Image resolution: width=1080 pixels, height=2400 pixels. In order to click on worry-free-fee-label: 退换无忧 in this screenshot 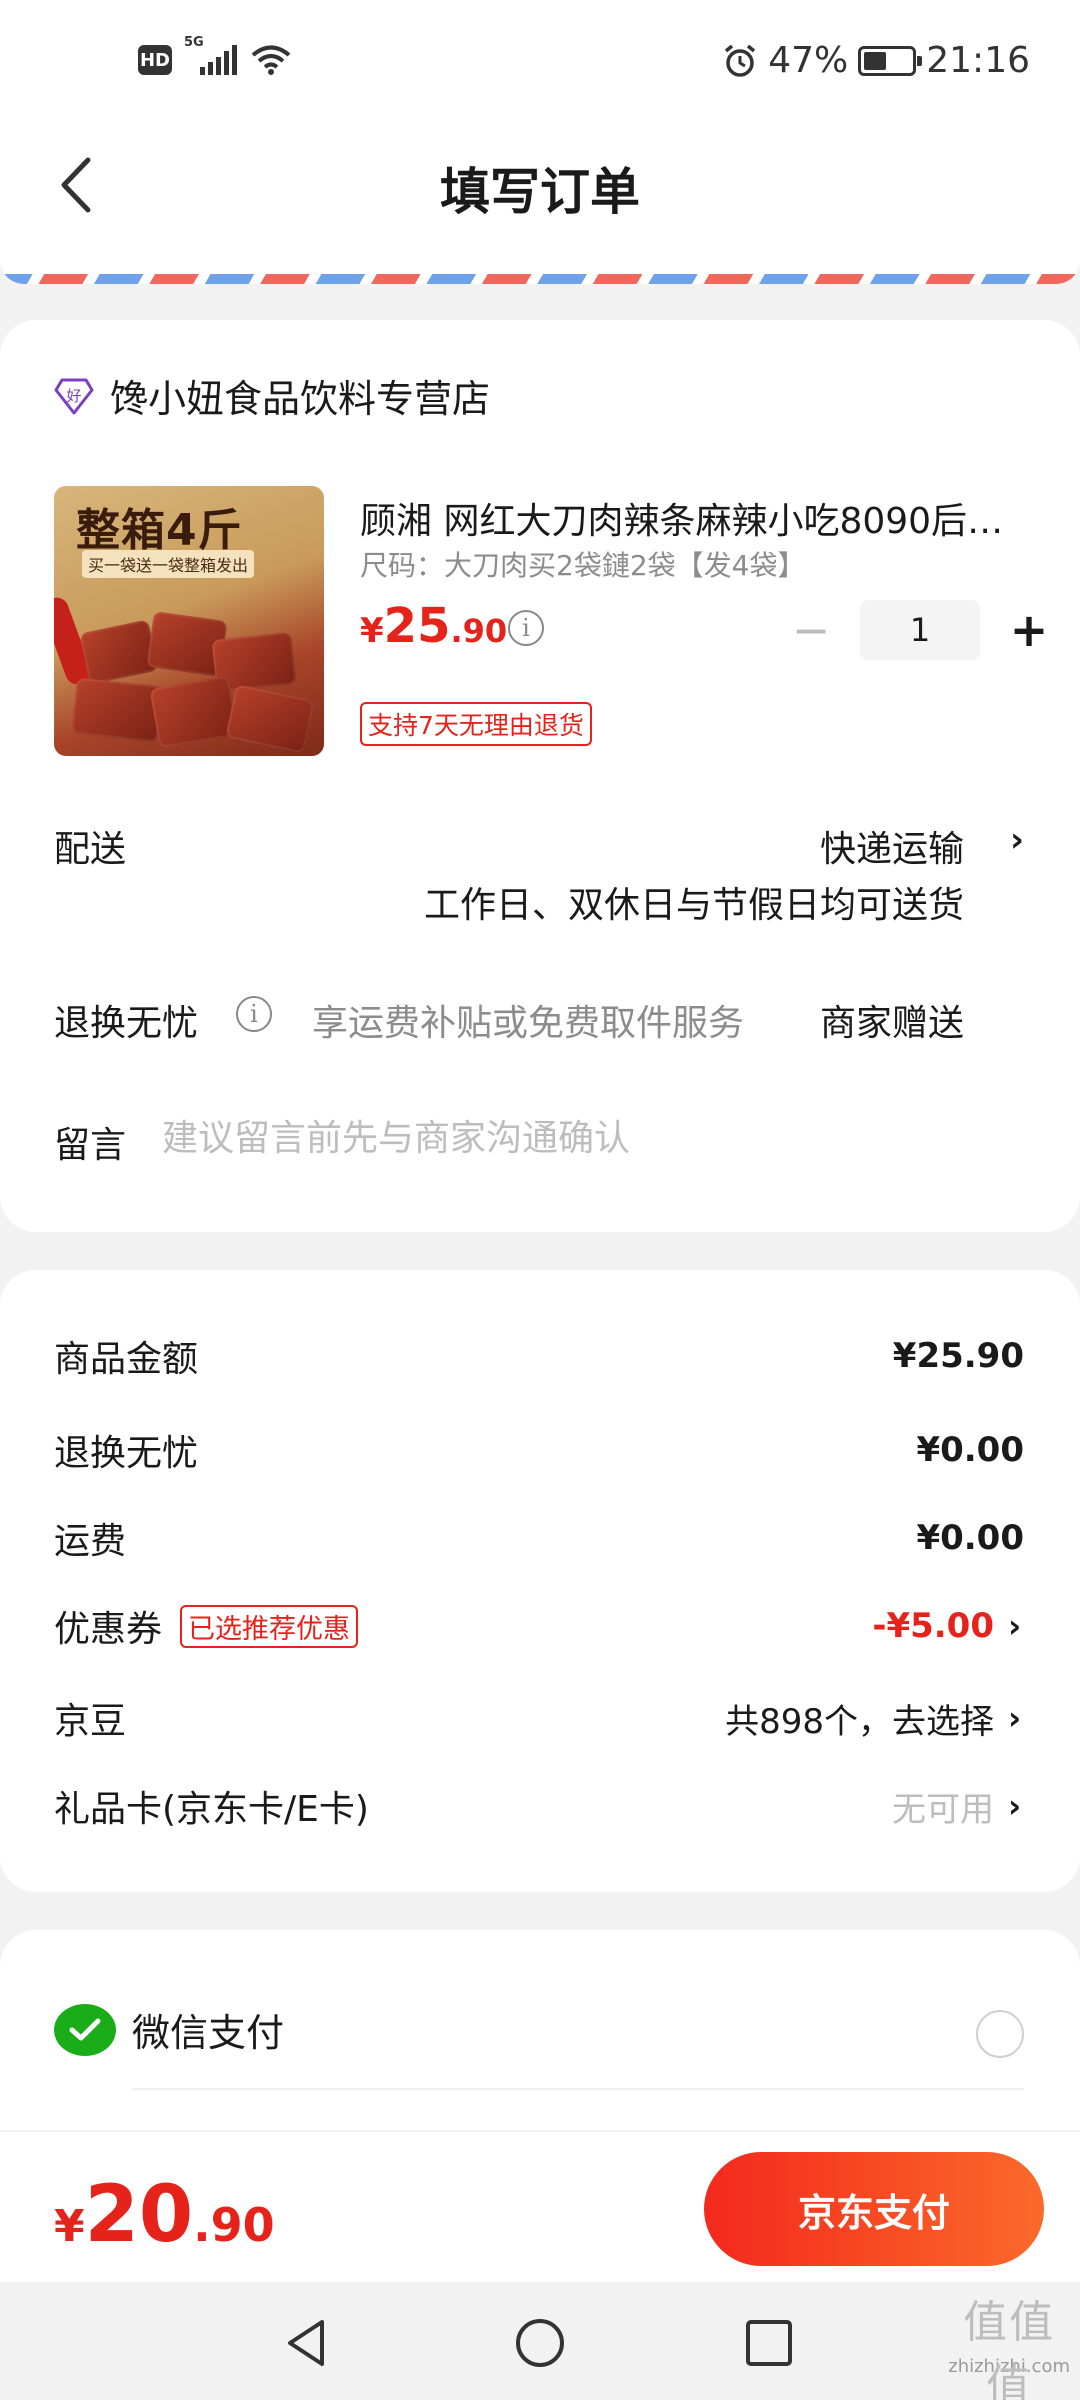, I will do `click(126, 1453)`.